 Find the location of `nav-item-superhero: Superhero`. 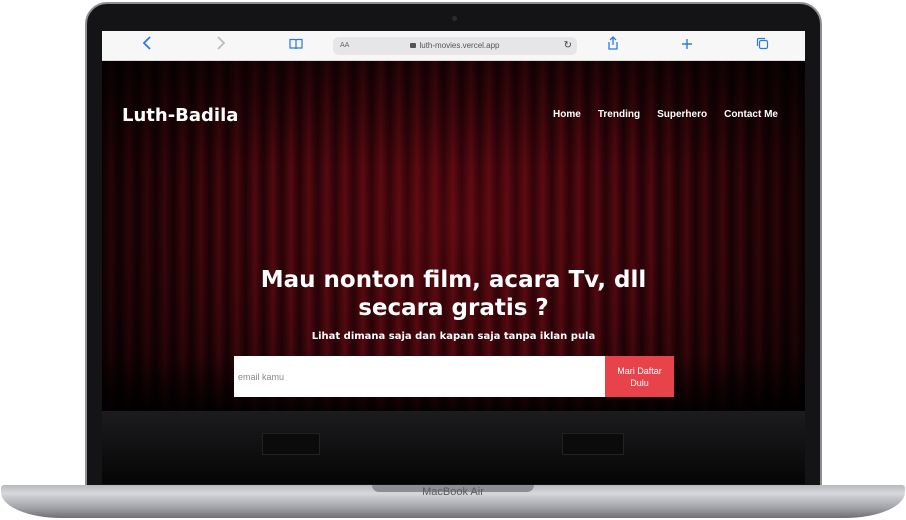

nav-item-superhero: Superhero is located at coordinates (682, 114).